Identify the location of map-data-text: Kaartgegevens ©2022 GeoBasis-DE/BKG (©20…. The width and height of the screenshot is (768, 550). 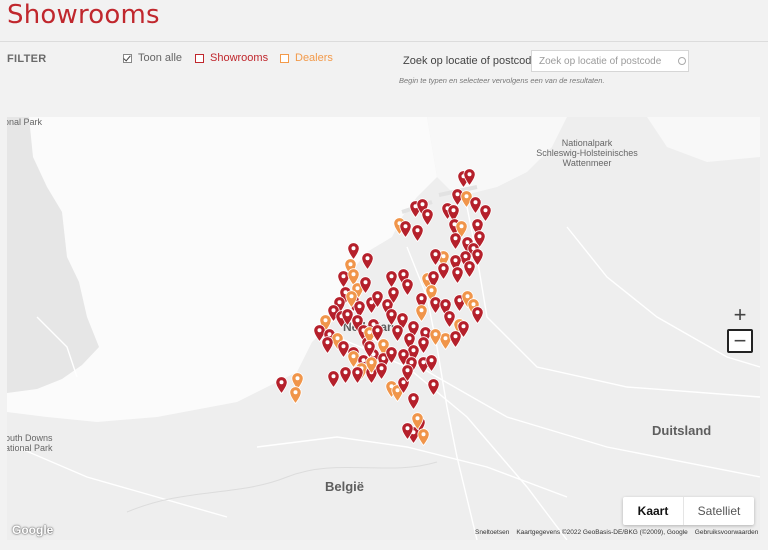
(602, 532).